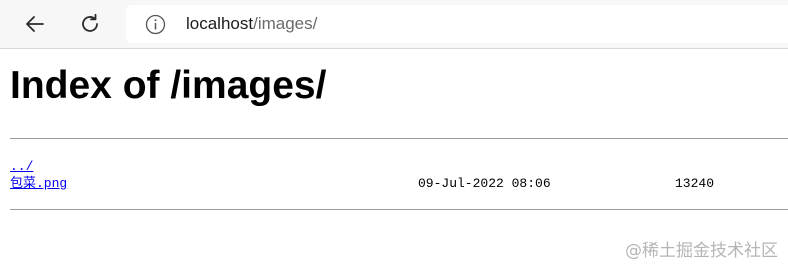 The width and height of the screenshot is (788, 269). What do you see at coordinates (457, 24) in the screenshot?
I see `address-bar: localhost/images/` at bounding box center [457, 24].